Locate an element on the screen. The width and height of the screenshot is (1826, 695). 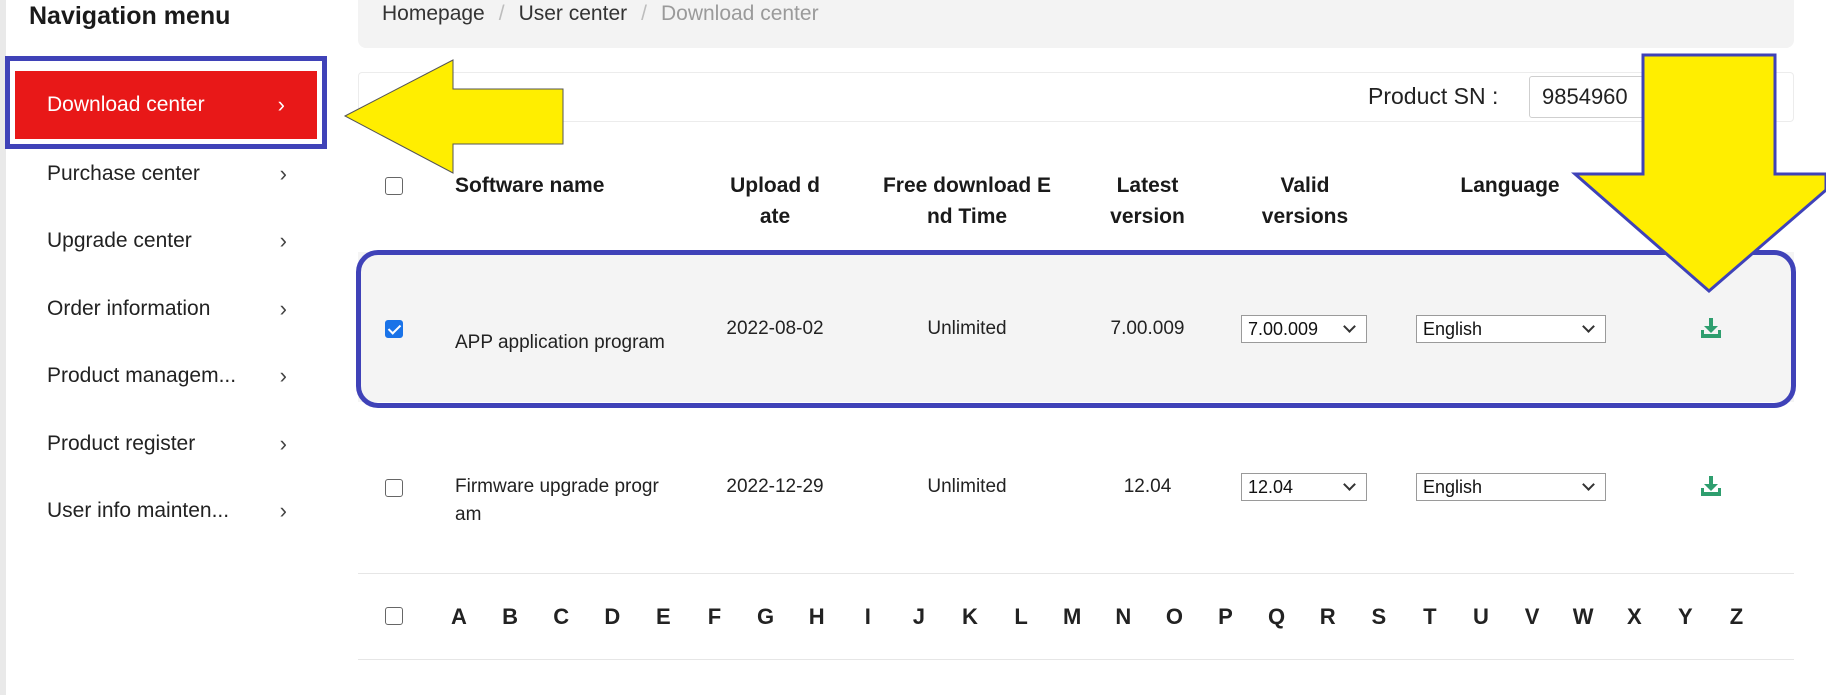
row-latest-version: 7.00.009 is located at coordinates (1147, 328).